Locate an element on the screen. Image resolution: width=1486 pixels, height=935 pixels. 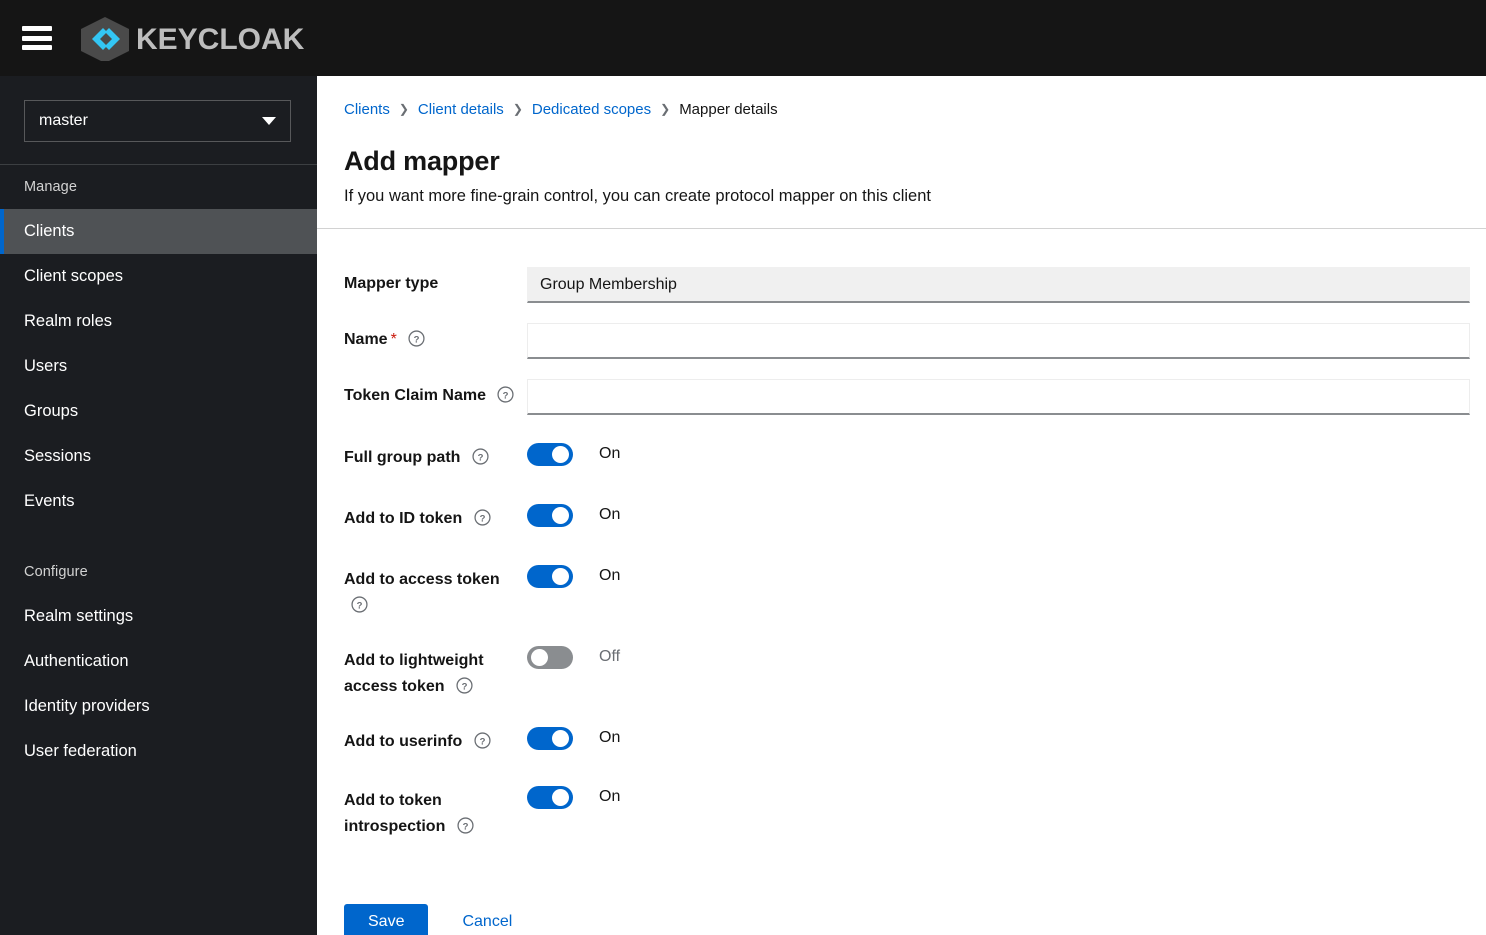
sidebar-item-label: User federation is located at coordinates (80, 751).